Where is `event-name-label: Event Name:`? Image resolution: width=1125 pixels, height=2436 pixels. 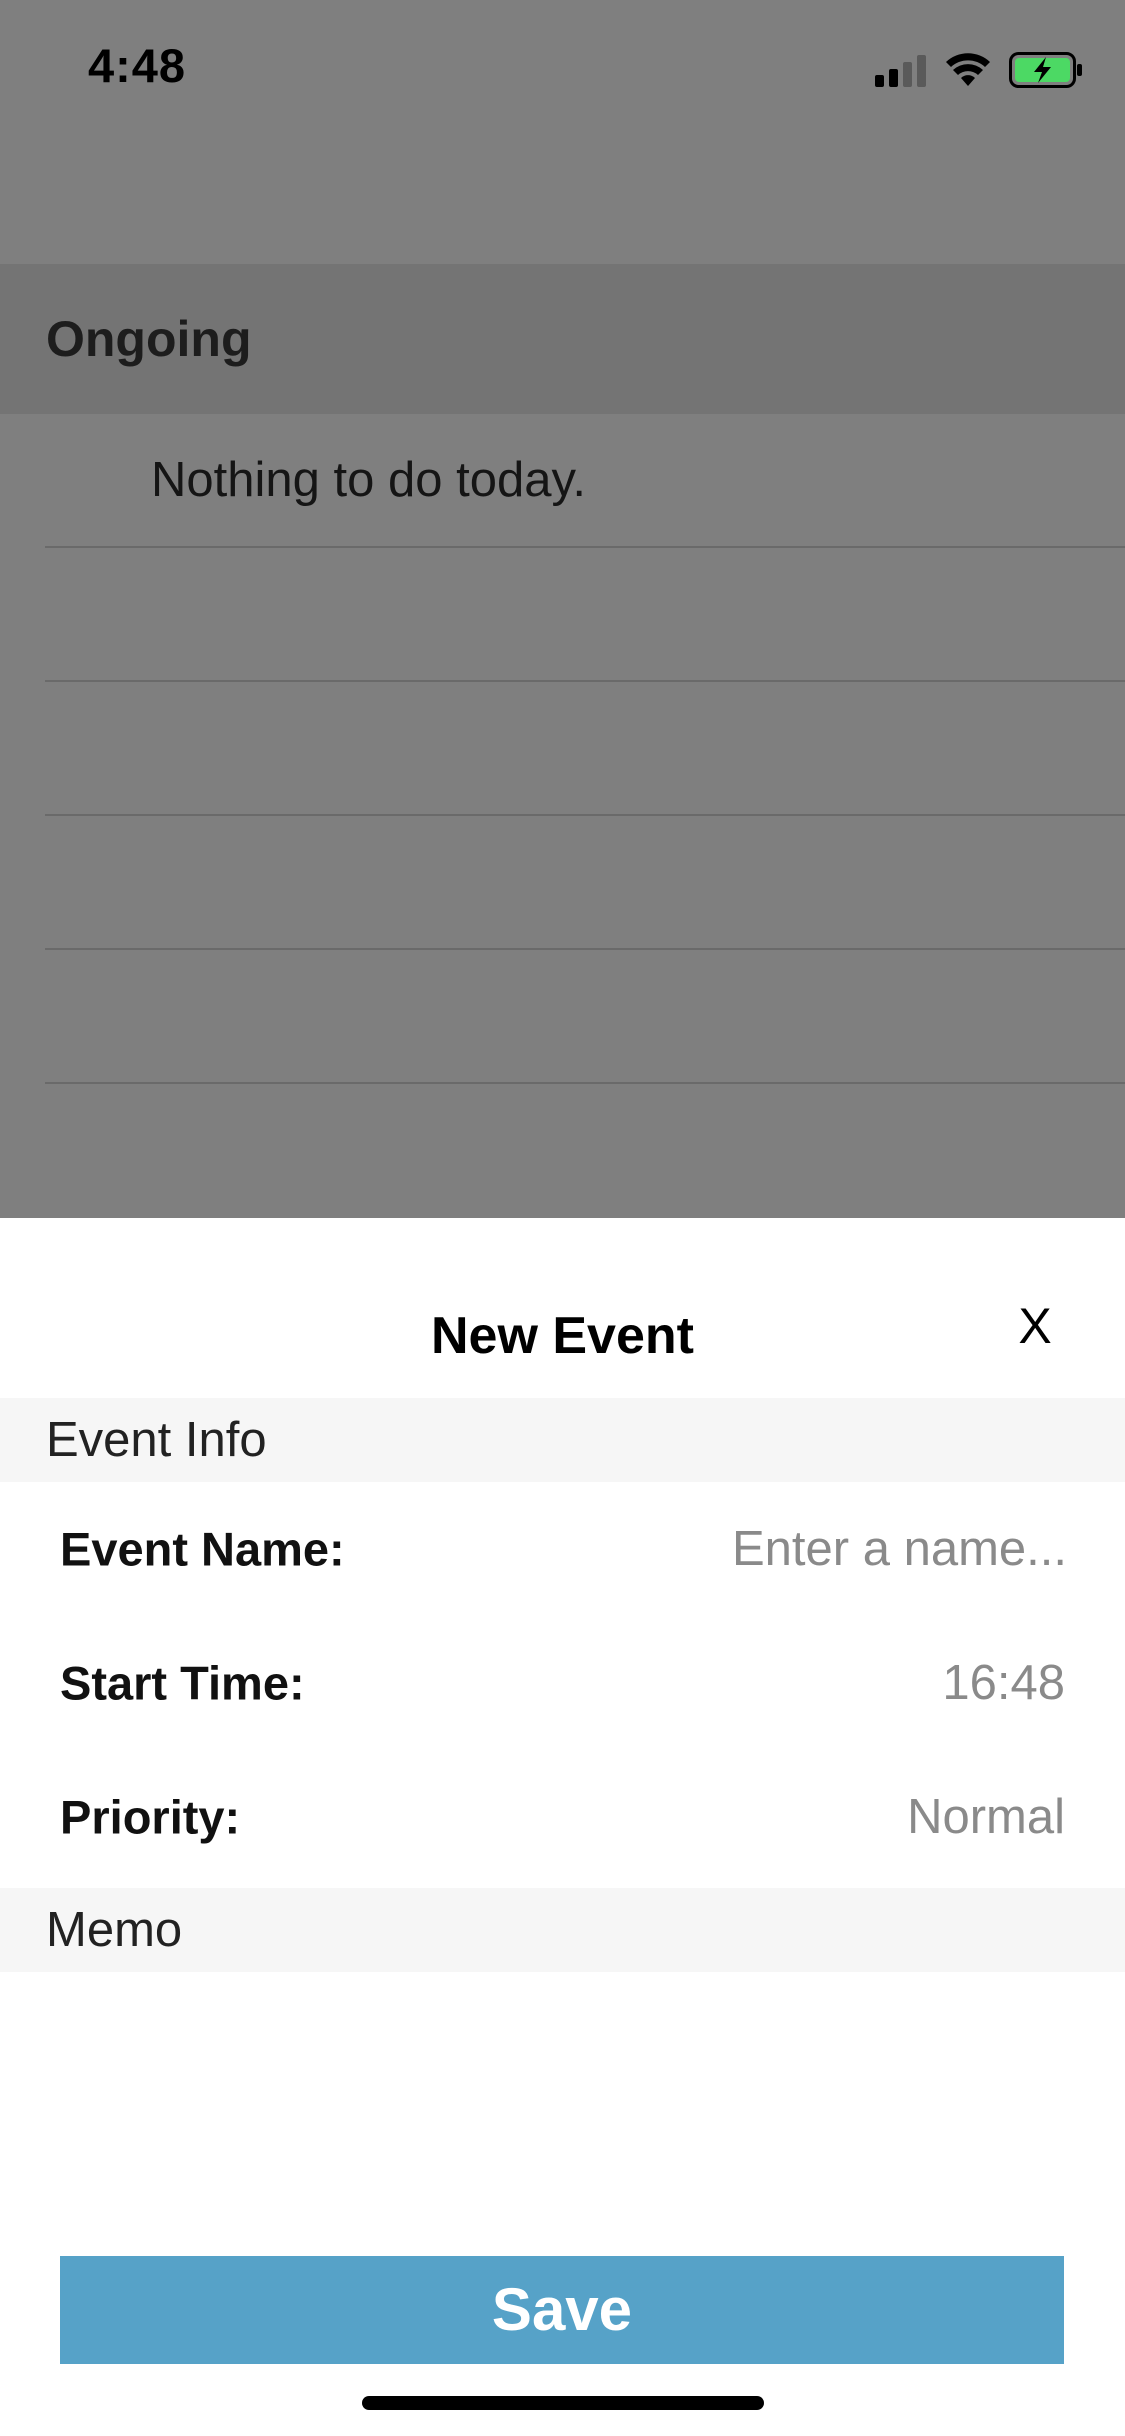 event-name-label: Event Name: is located at coordinates (202, 1549).